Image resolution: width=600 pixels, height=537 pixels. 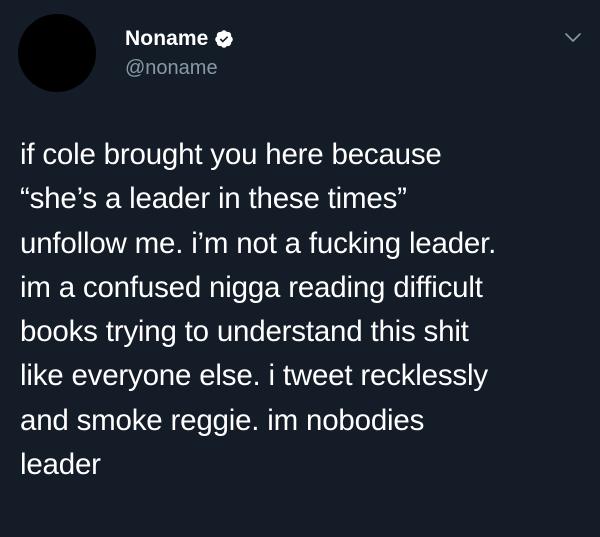 I want to click on display-name-row: Noname, so click(x=179, y=39).